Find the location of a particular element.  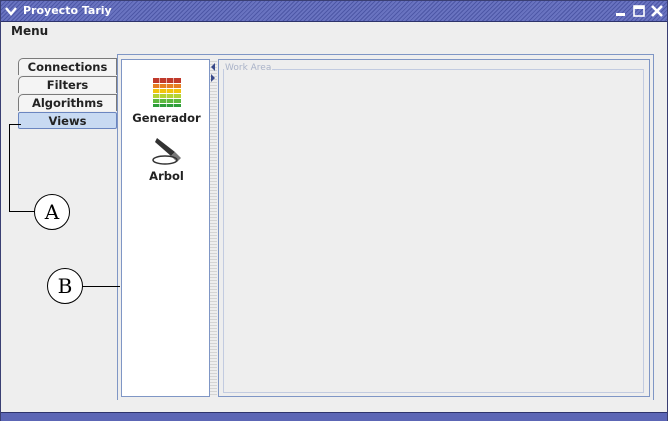

list-item-arbol: Arbol is located at coordinates (166, 158).